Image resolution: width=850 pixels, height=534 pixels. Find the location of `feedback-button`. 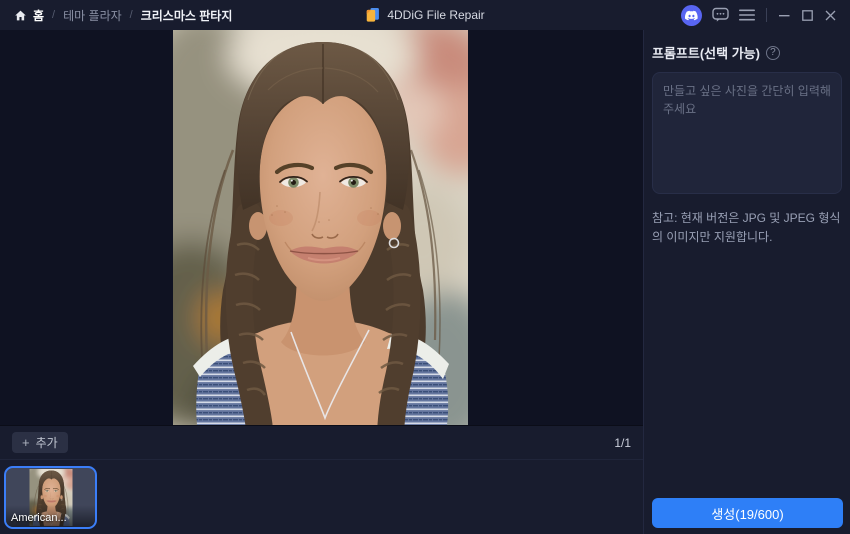

feedback-button is located at coordinates (720, 15).